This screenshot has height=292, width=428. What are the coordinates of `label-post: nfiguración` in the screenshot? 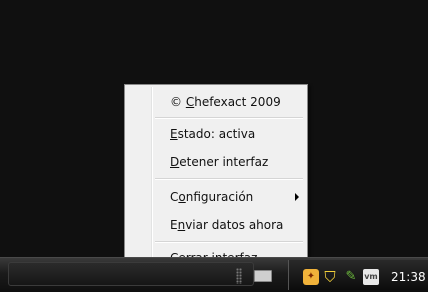 It's located at (219, 197).